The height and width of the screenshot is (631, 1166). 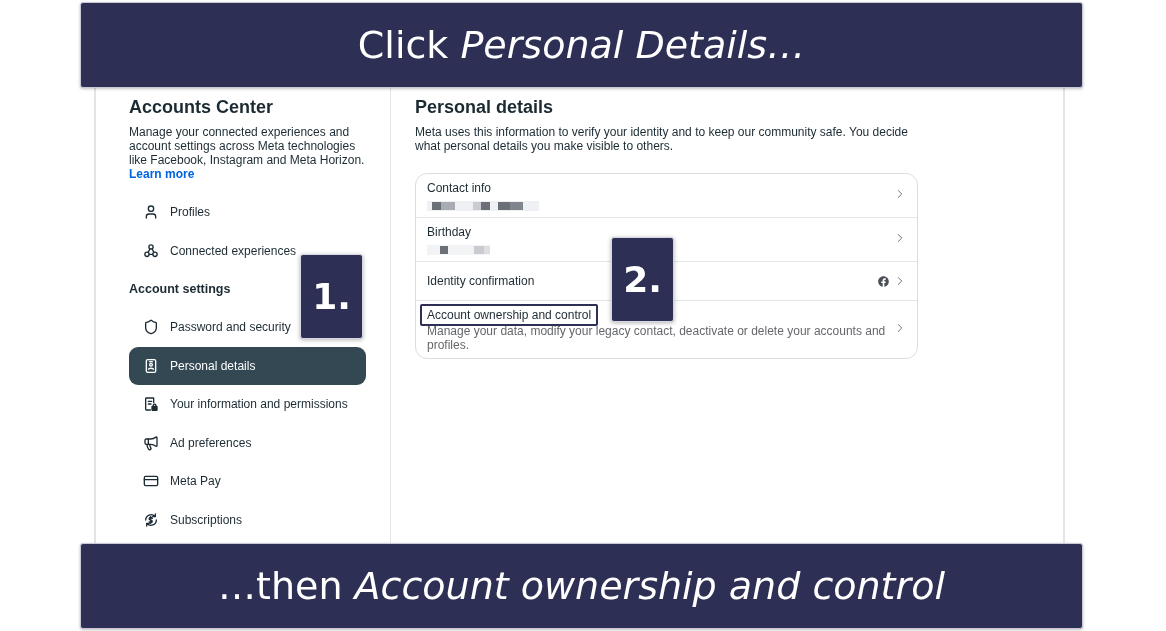 I want to click on sidebar-item: Ad preferences, so click(x=247, y=442).